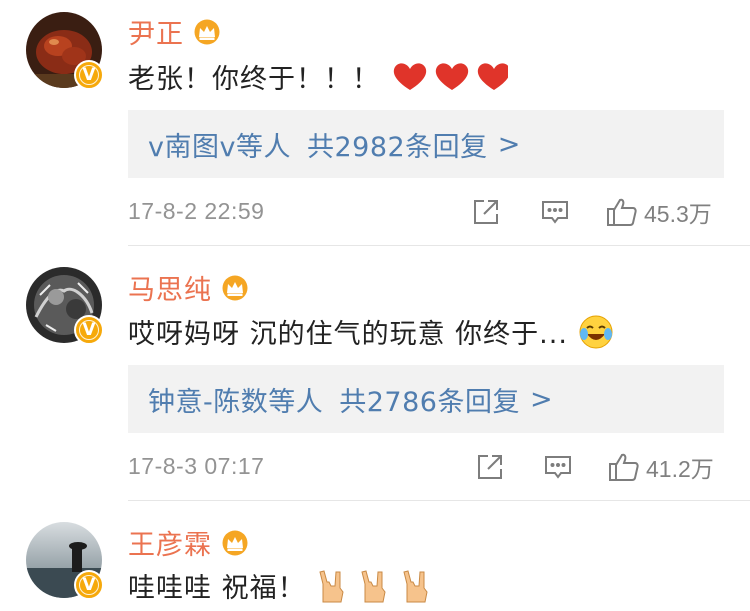 This screenshot has height=611, width=750. I want to click on like-count: 41.2万, so click(680, 468).